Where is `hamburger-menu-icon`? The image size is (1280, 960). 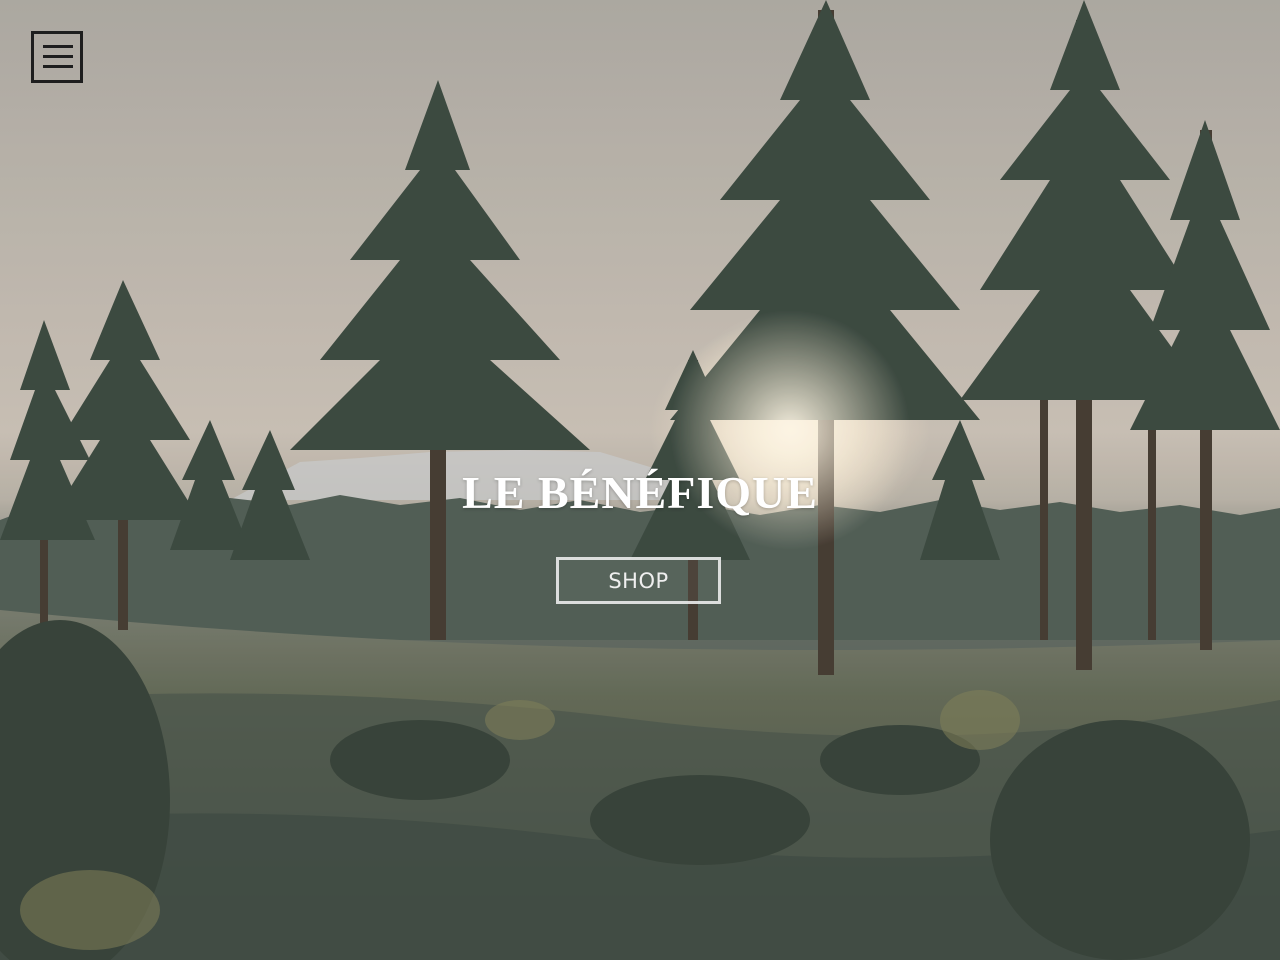
hamburger-menu-icon is located at coordinates (58, 46).